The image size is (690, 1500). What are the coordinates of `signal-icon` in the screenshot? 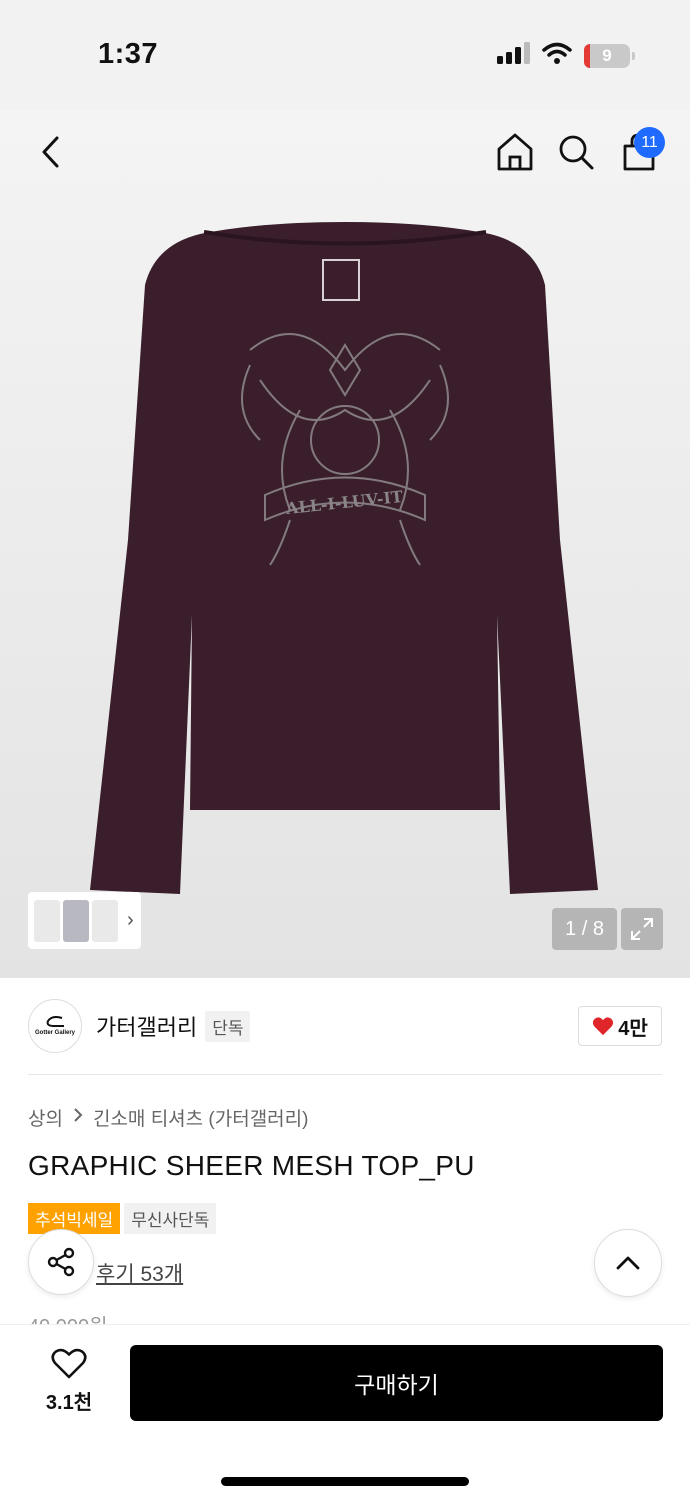 It's located at (513, 55).